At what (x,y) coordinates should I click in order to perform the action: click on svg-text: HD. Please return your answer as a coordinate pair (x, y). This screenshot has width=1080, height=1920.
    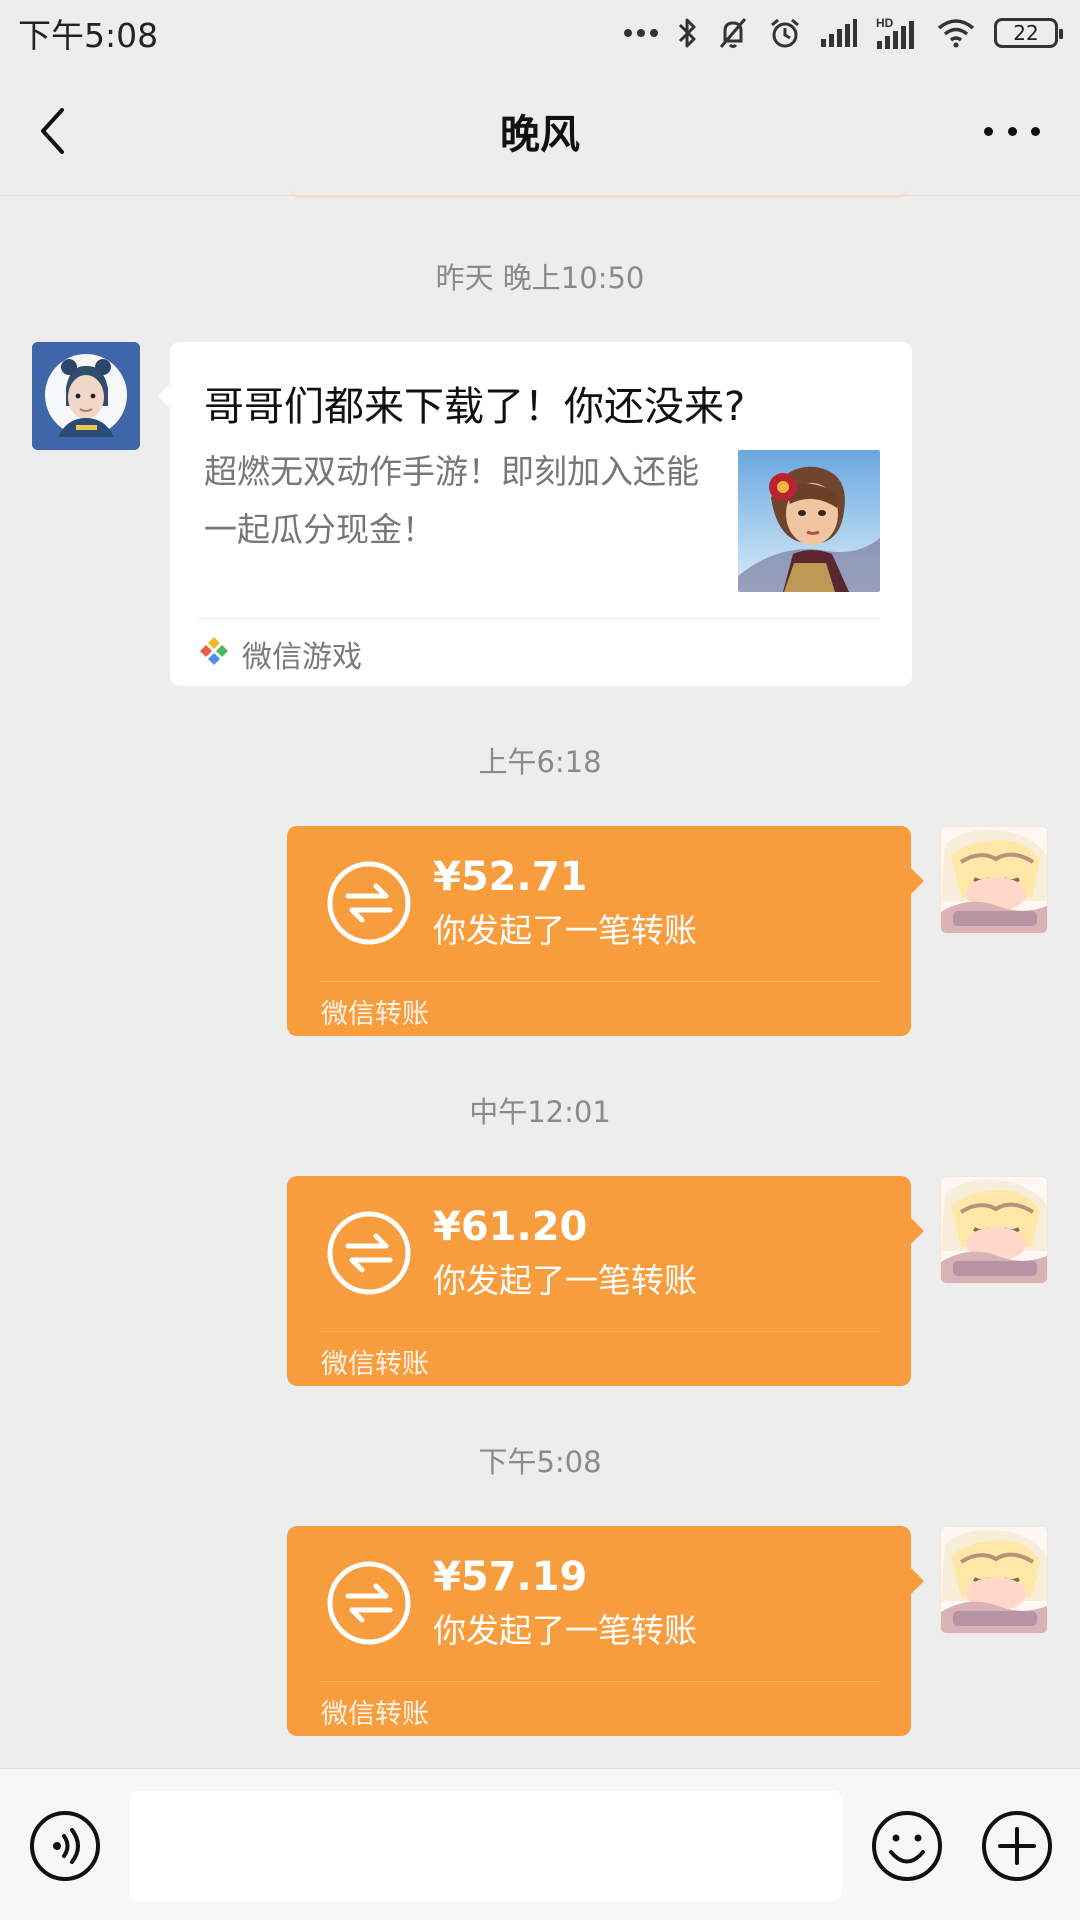
    Looking at the image, I should click on (885, 23).